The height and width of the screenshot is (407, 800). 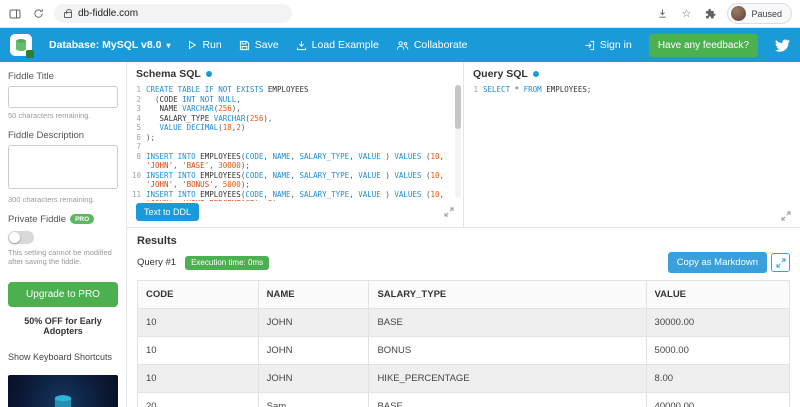 I want to click on schema-scrollbar, so click(x=458, y=141).